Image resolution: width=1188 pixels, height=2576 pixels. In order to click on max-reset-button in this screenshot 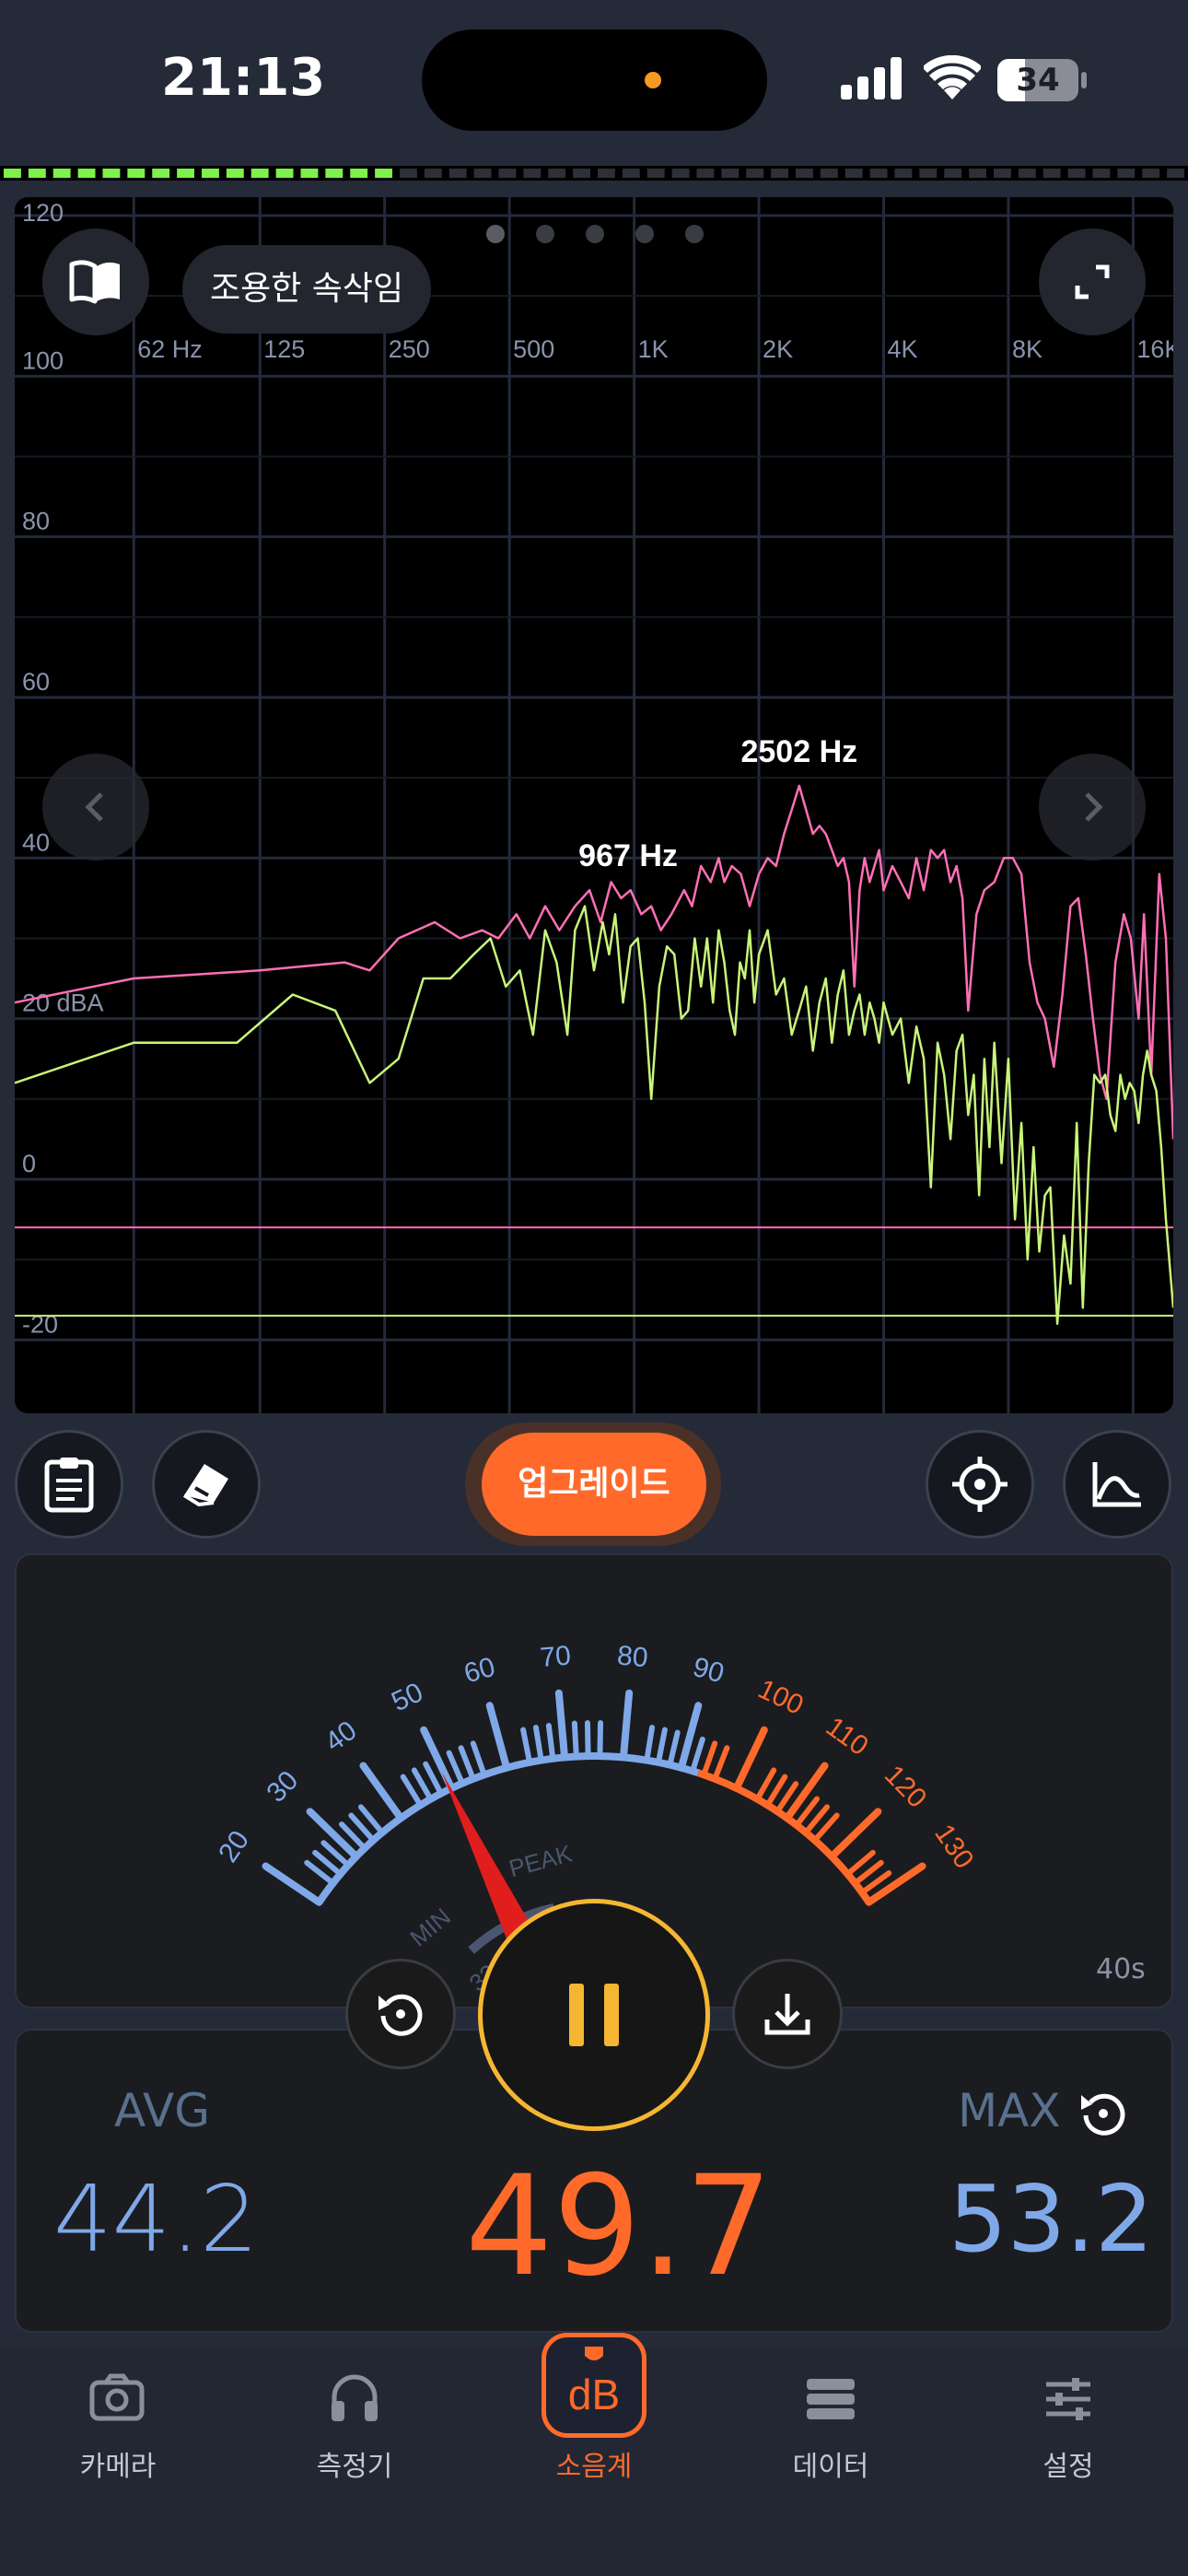, I will do `click(1103, 2115)`.